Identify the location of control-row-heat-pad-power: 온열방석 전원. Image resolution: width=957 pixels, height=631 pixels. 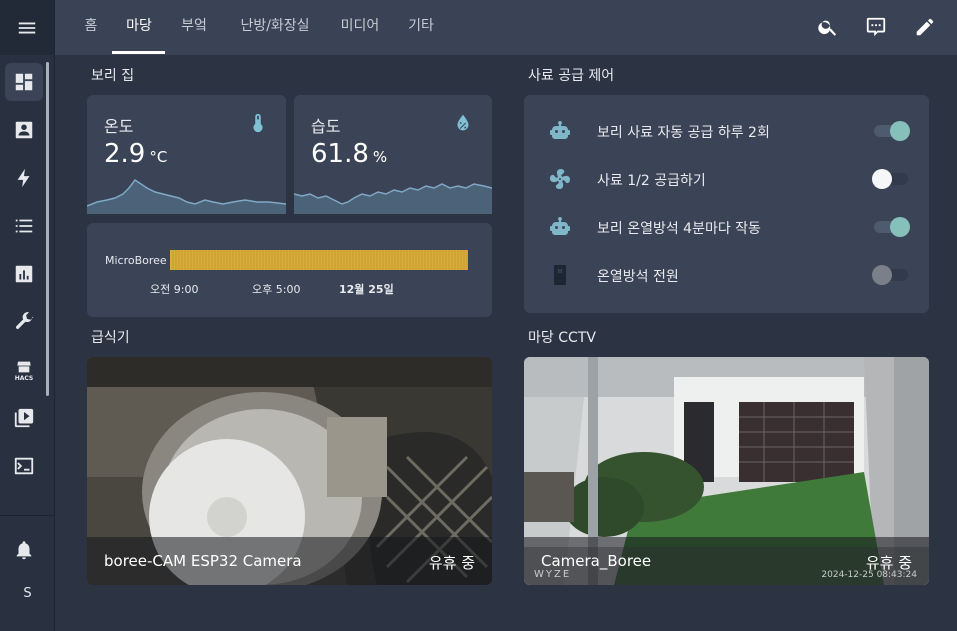
(726, 275).